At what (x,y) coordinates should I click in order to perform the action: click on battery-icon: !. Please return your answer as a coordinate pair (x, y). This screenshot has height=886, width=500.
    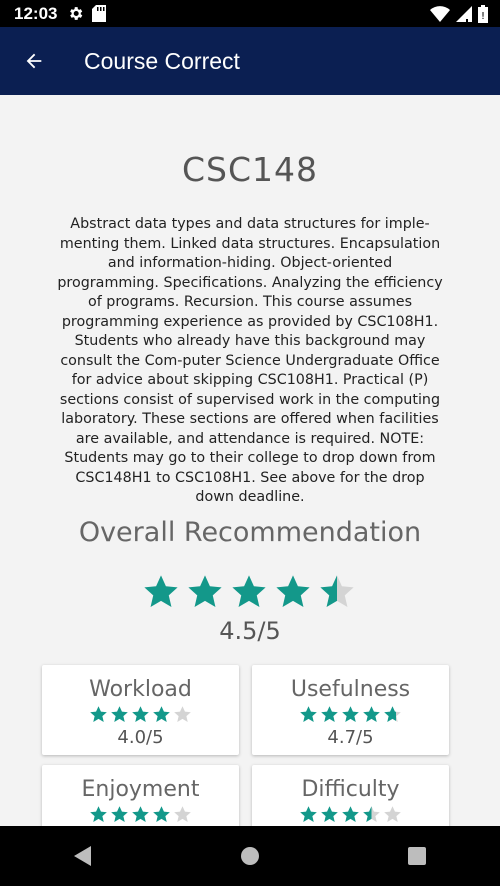
    Looking at the image, I should click on (483, 13).